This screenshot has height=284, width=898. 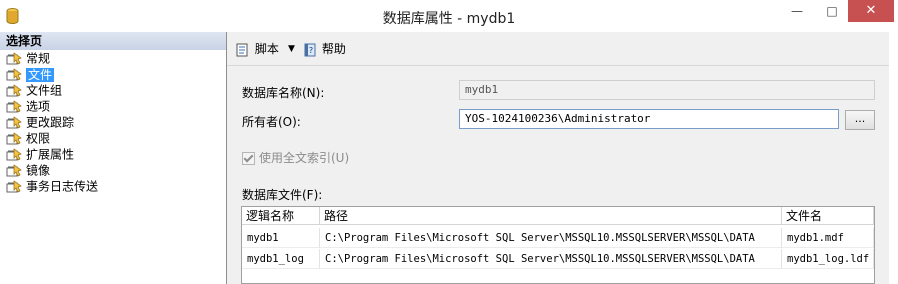 What do you see at coordinates (113, 170) in the screenshot?
I see `sidebar-item: 镜像` at bounding box center [113, 170].